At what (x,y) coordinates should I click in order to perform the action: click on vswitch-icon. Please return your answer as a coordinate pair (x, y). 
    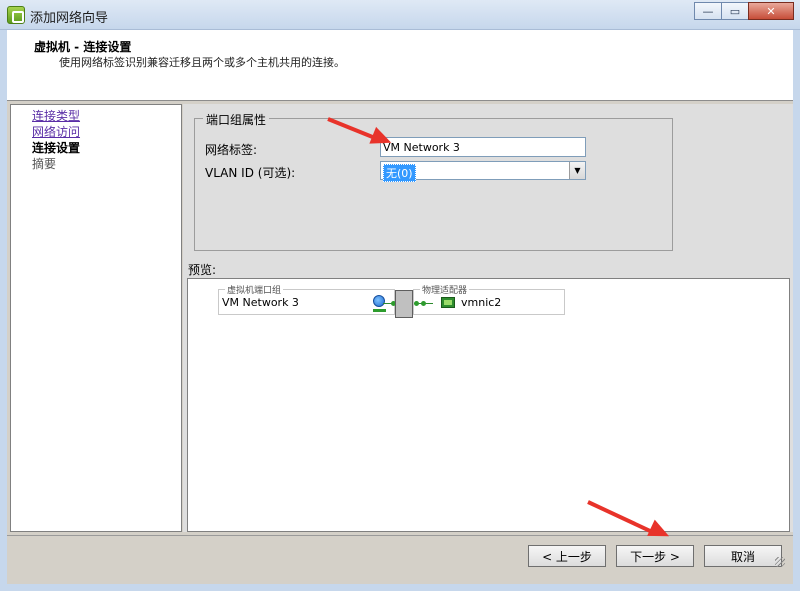
    Looking at the image, I should click on (404, 304).